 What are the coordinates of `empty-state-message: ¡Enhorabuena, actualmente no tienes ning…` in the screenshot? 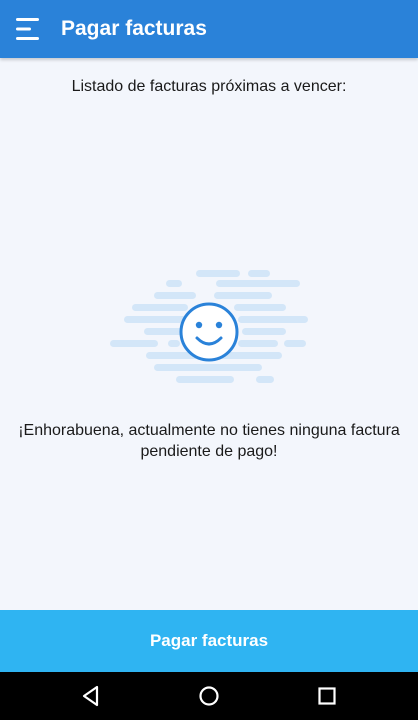 It's located at (209, 441).